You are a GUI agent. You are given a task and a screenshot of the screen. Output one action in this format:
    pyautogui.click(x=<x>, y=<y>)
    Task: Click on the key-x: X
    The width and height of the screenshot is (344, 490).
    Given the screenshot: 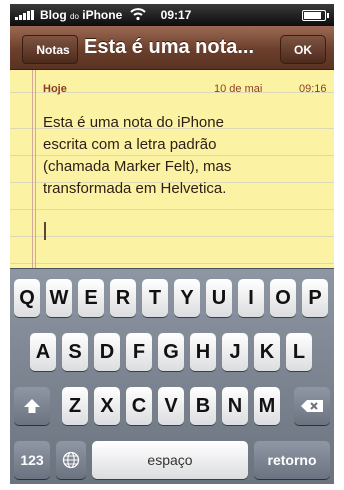 What is the action you would take?
    pyautogui.click(x=107, y=406)
    